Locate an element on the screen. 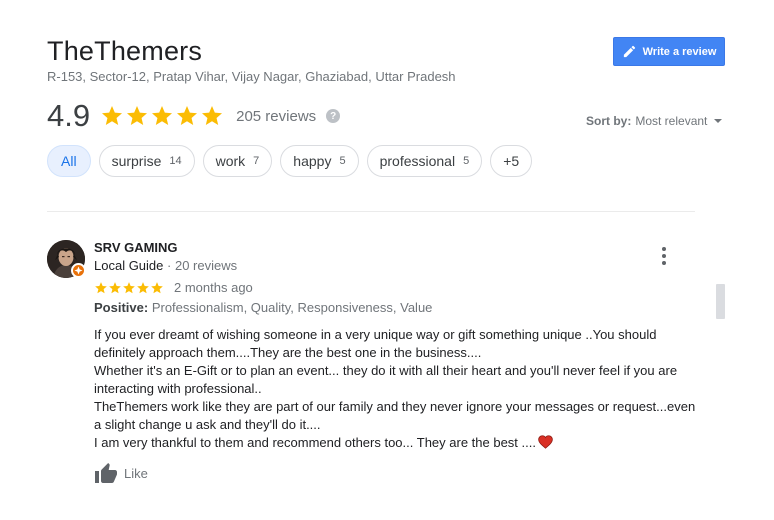  thumbs-up-icon is located at coordinates (106, 473).